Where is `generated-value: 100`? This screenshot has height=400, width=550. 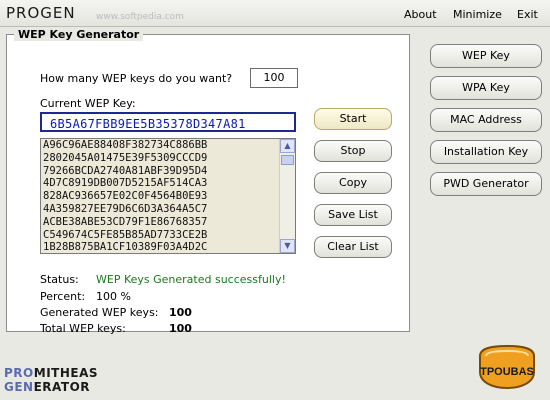
generated-value: 100 is located at coordinates (180, 312).